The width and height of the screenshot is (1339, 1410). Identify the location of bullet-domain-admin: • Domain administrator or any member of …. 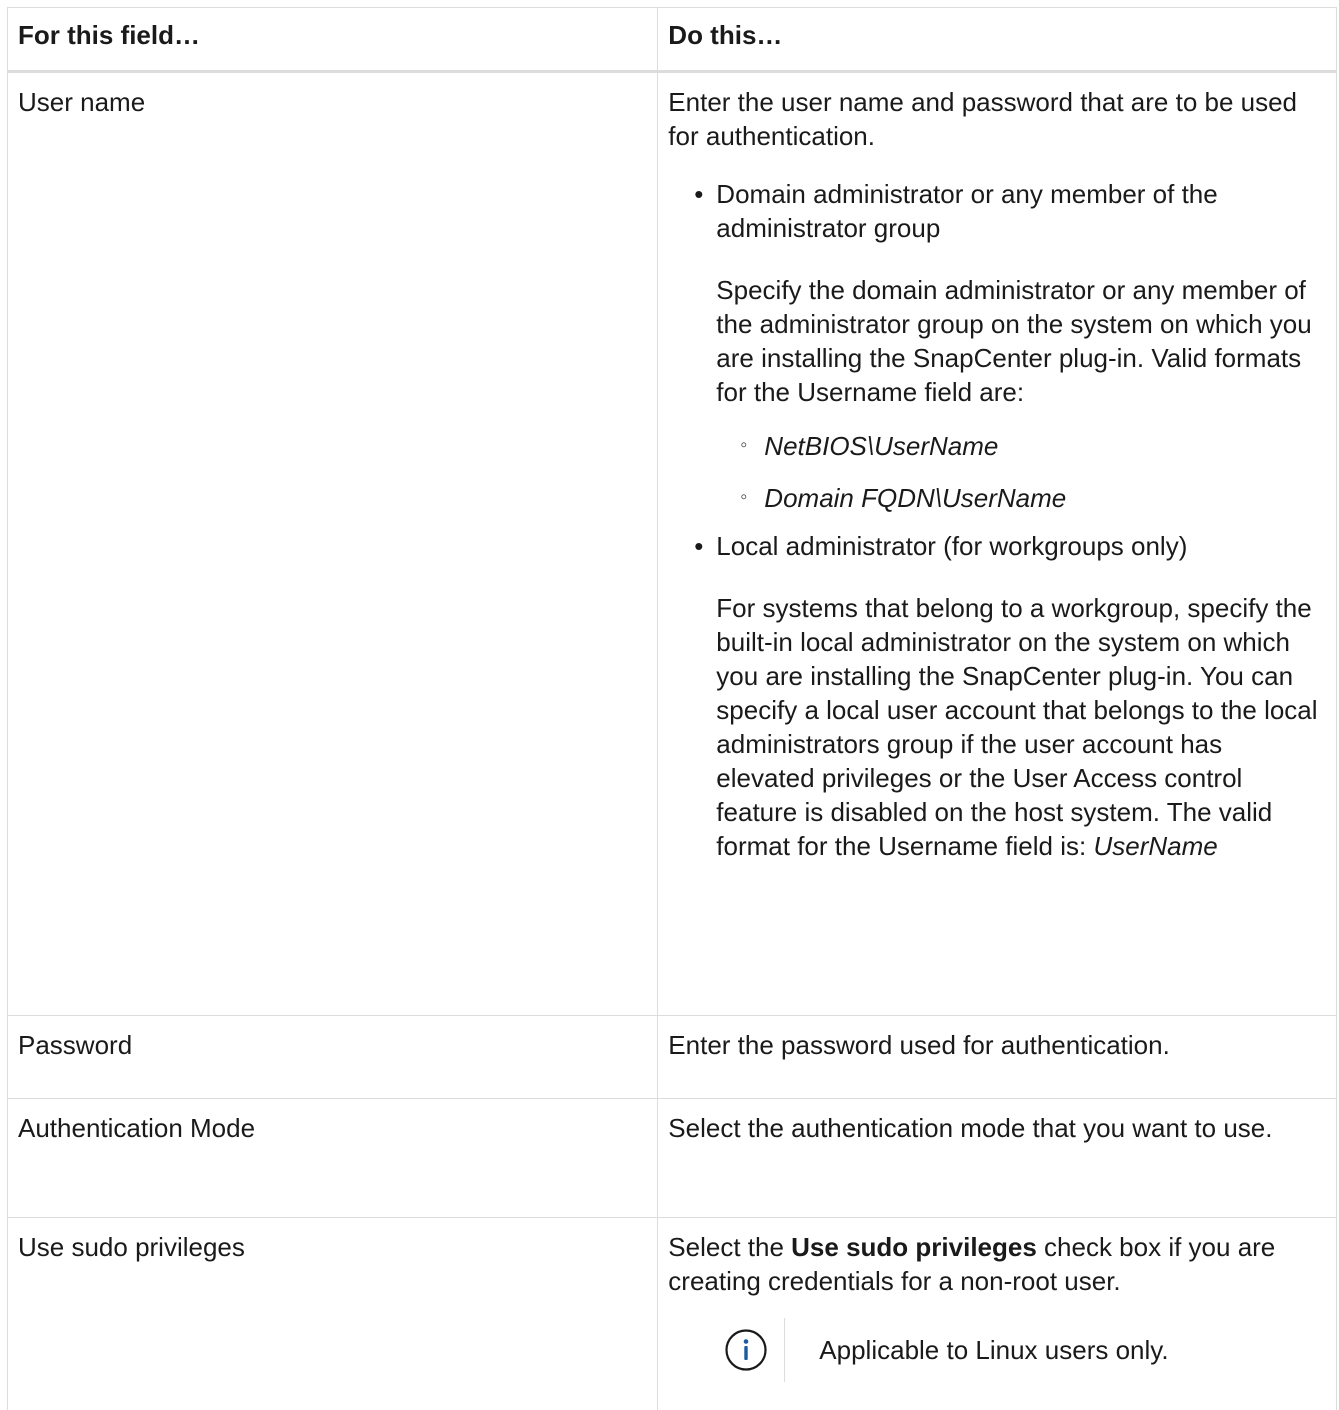
(1010, 346).